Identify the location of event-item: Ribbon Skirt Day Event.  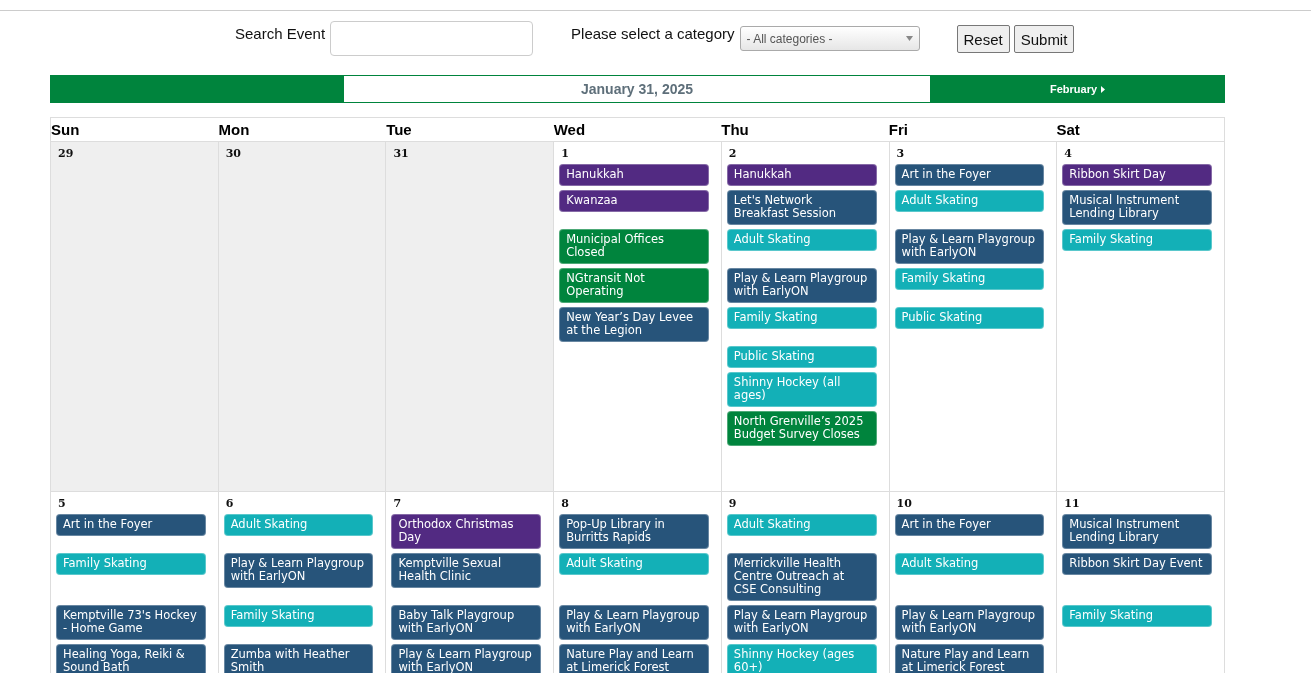
(1137, 564).